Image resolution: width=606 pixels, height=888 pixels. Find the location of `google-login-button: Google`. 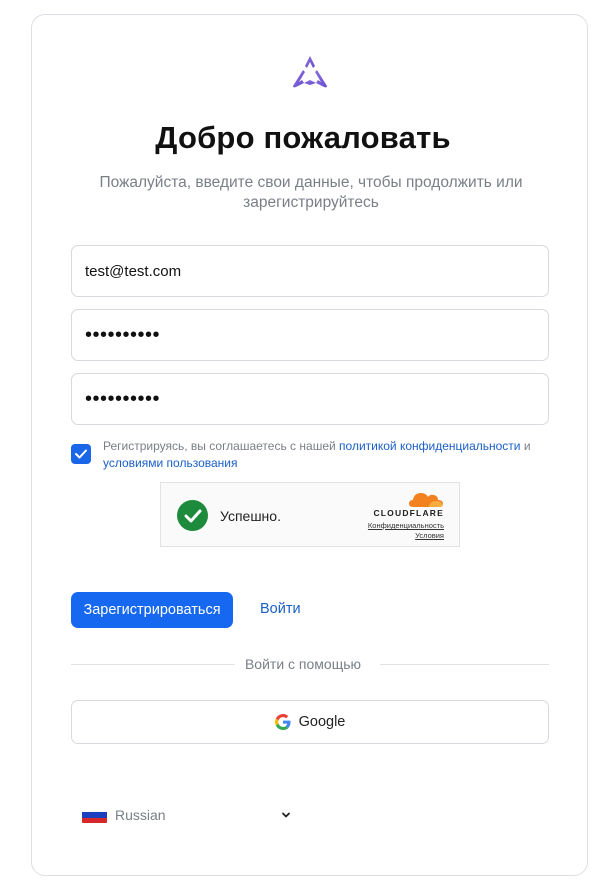

google-login-button: Google is located at coordinates (310, 722).